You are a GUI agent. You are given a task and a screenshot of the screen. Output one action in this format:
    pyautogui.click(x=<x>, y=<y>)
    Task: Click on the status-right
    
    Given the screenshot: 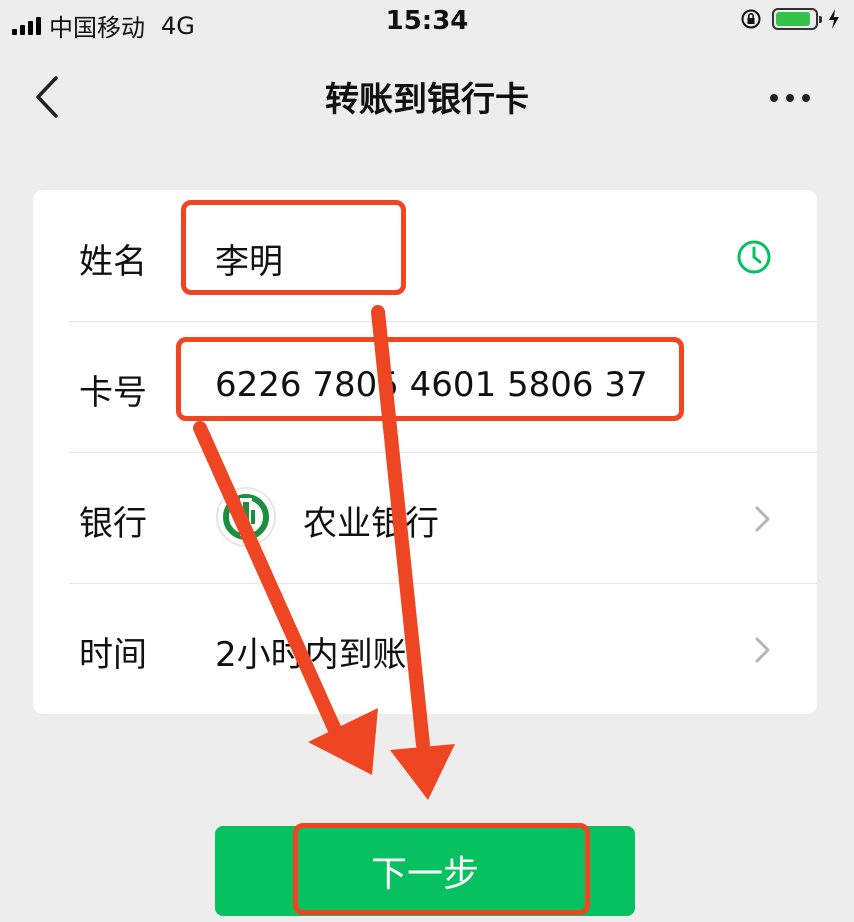 What is the action you would take?
    pyautogui.click(x=790, y=19)
    